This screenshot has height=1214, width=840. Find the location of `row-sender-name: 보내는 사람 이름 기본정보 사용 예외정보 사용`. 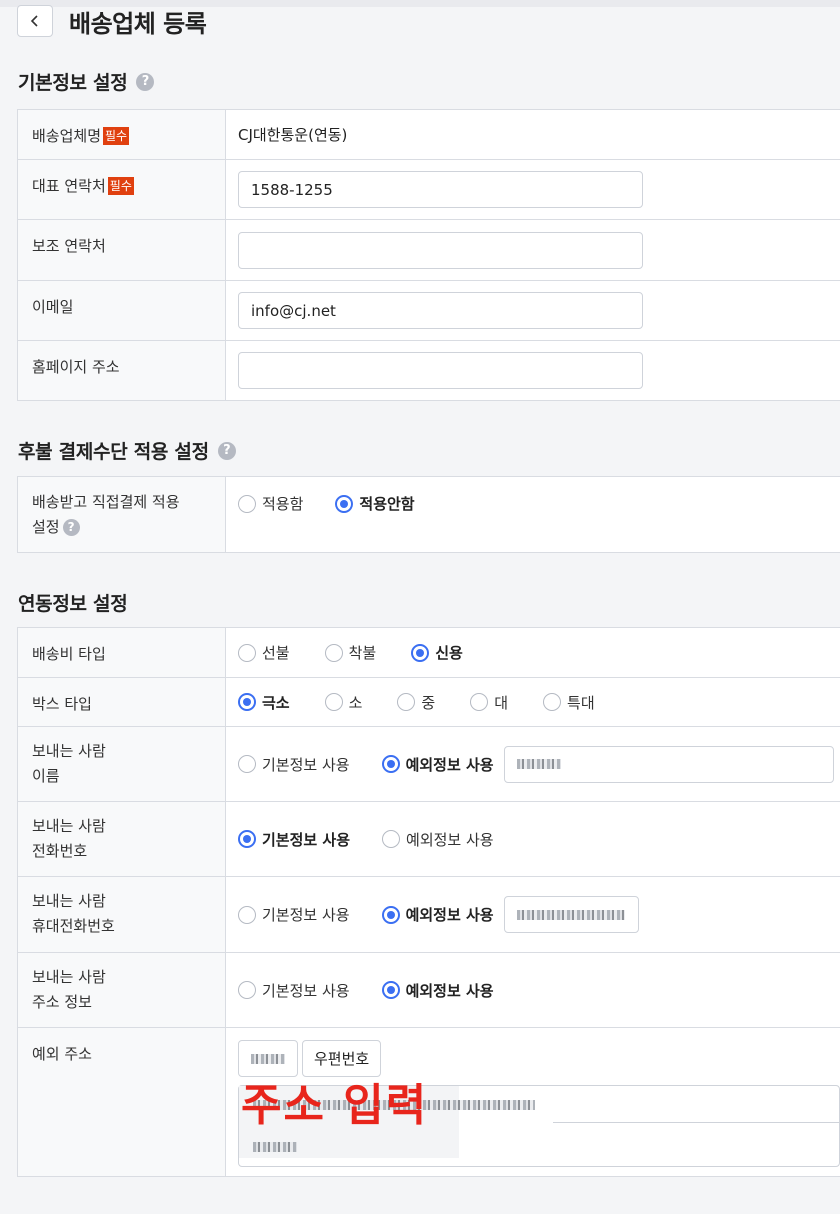

row-sender-name: 보내는 사람 이름 기본정보 사용 예외정보 사용 is located at coordinates (429, 764).